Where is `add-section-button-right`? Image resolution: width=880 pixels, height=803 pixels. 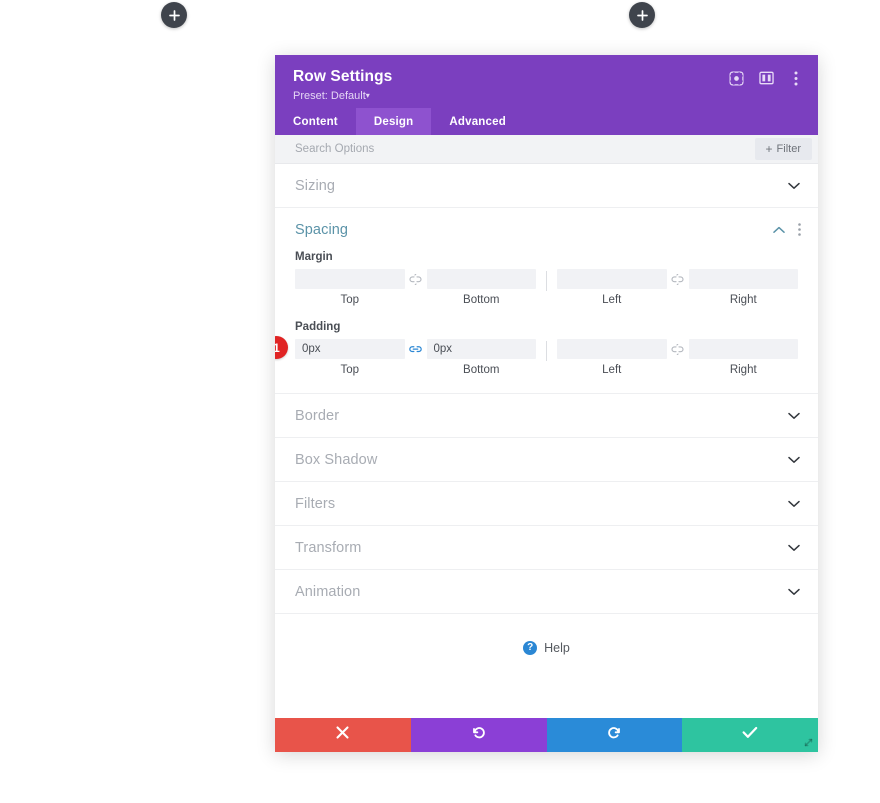 add-section-button-right is located at coordinates (642, 15).